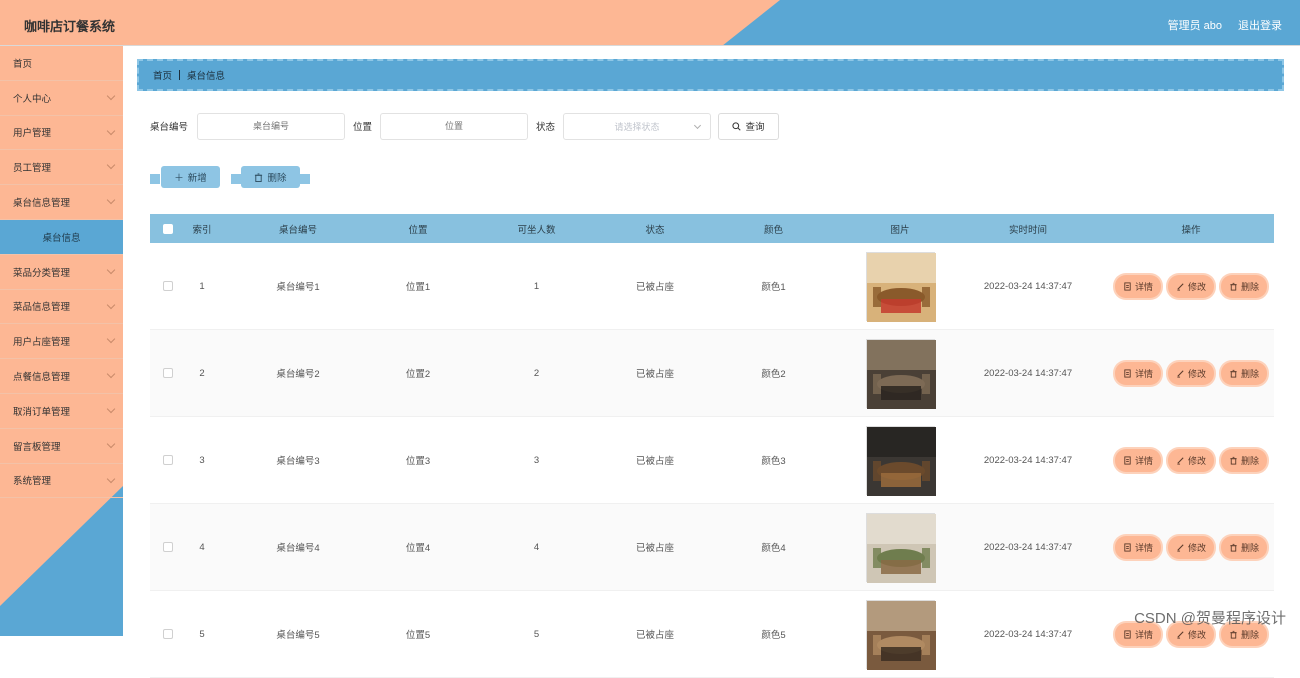  Describe the element at coordinates (454, 126) in the screenshot. I see `position-input` at that location.